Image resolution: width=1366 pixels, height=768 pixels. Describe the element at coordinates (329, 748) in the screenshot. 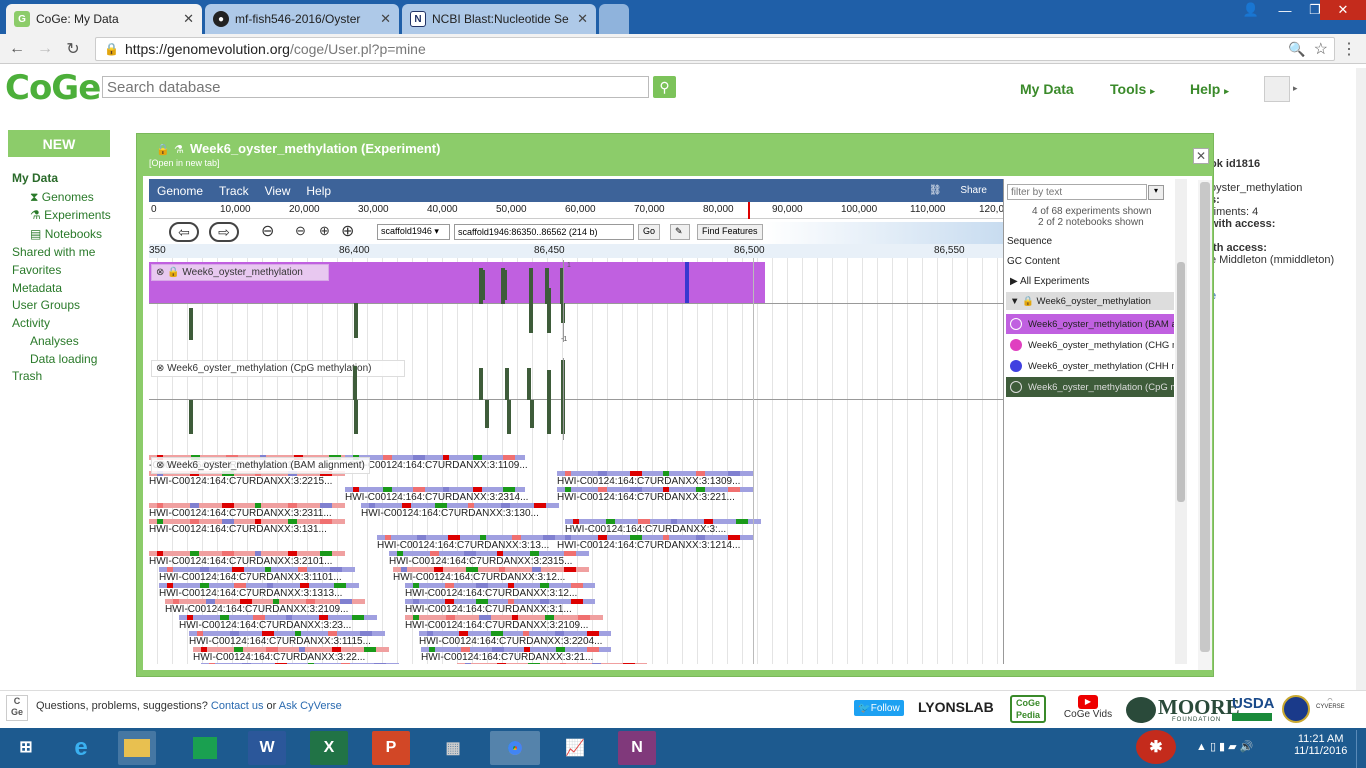

I see `excel-icon: X` at that location.